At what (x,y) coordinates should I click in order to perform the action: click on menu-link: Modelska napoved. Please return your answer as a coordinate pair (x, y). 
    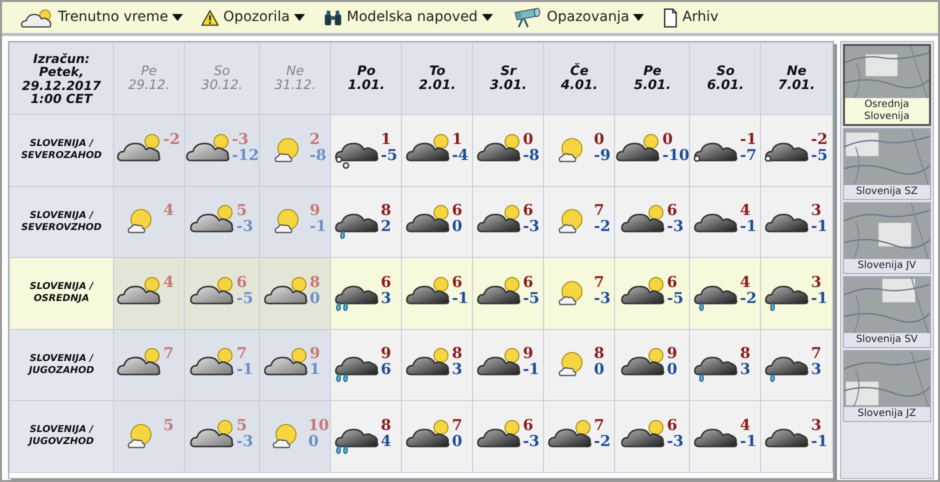
    Looking at the image, I should click on (407, 17).